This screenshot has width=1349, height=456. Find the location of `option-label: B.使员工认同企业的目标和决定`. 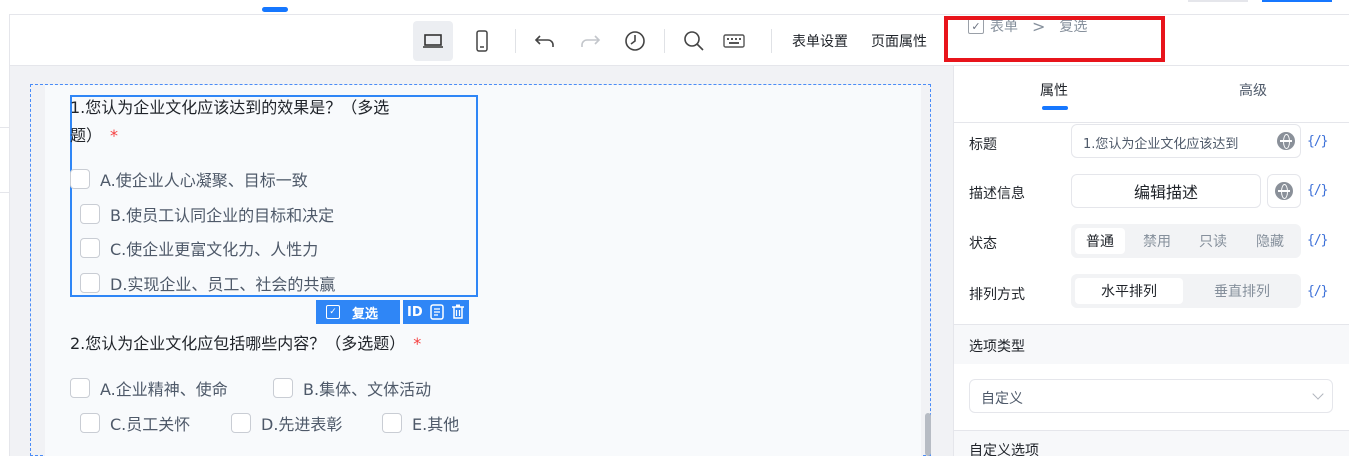

option-label: B.使员工认同企业的目标和决定 is located at coordinates (222, 215).